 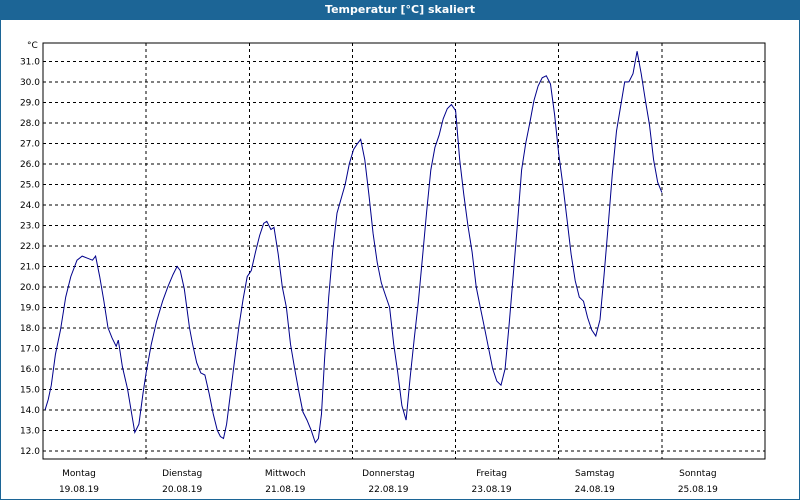 What do you see at coordinates (30, 165) in the screenshot?
I see `y-tick-label: 26.0` at bounding box center [30, 165].